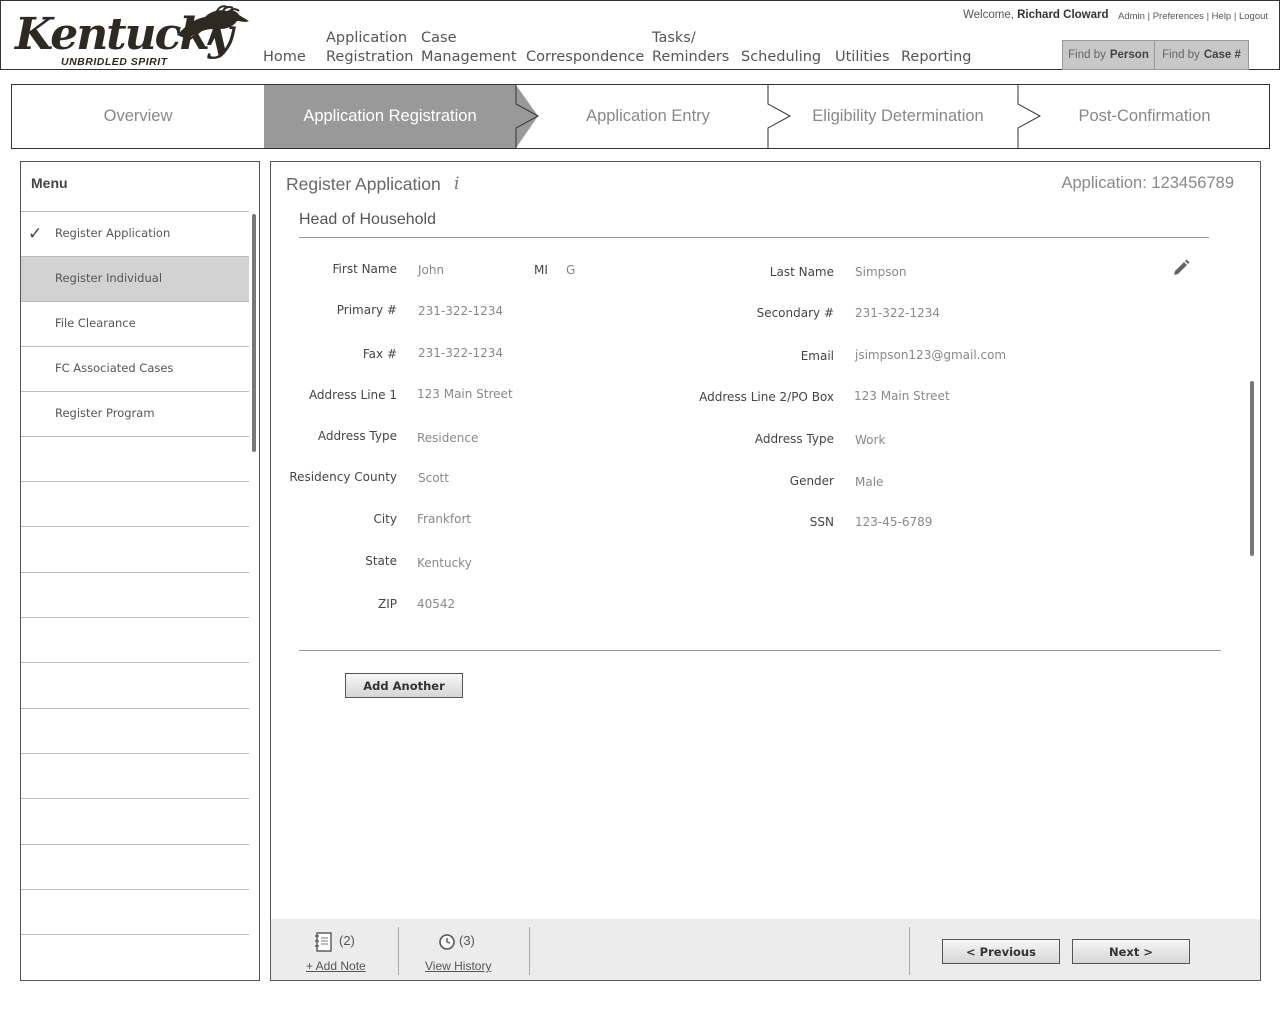 This screenshot has width=1280, height=1024. I want to click on section-title: Head of Household, so click(367, 219).